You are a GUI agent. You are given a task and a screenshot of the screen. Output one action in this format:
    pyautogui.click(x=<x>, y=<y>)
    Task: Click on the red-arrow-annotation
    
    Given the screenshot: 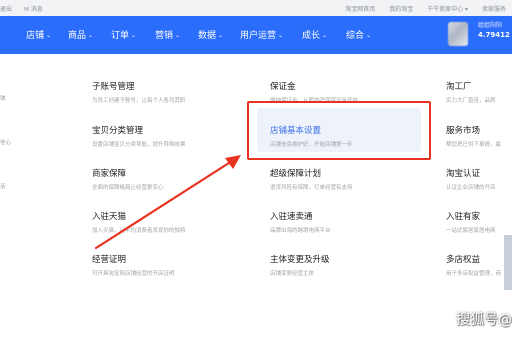 What is the action you would take?
    pyautogui.click(x=167, y=202)
    